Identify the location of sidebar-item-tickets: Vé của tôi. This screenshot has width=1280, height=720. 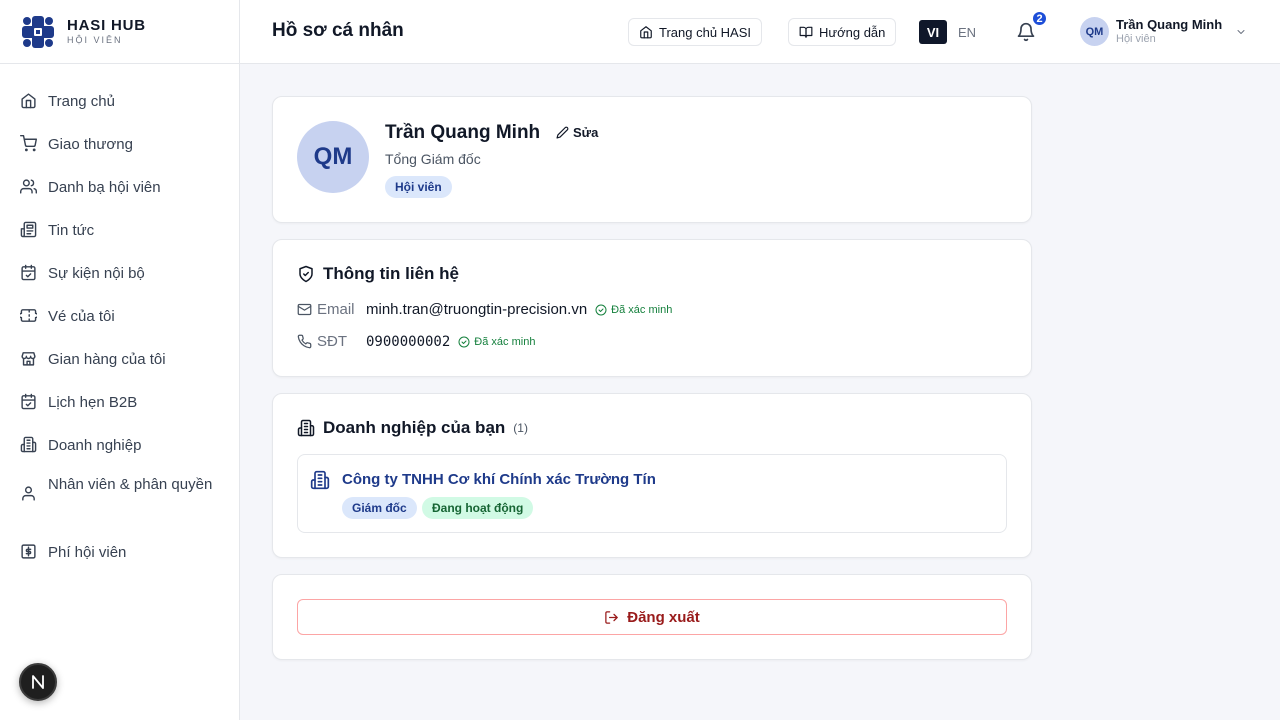
(119, 314).